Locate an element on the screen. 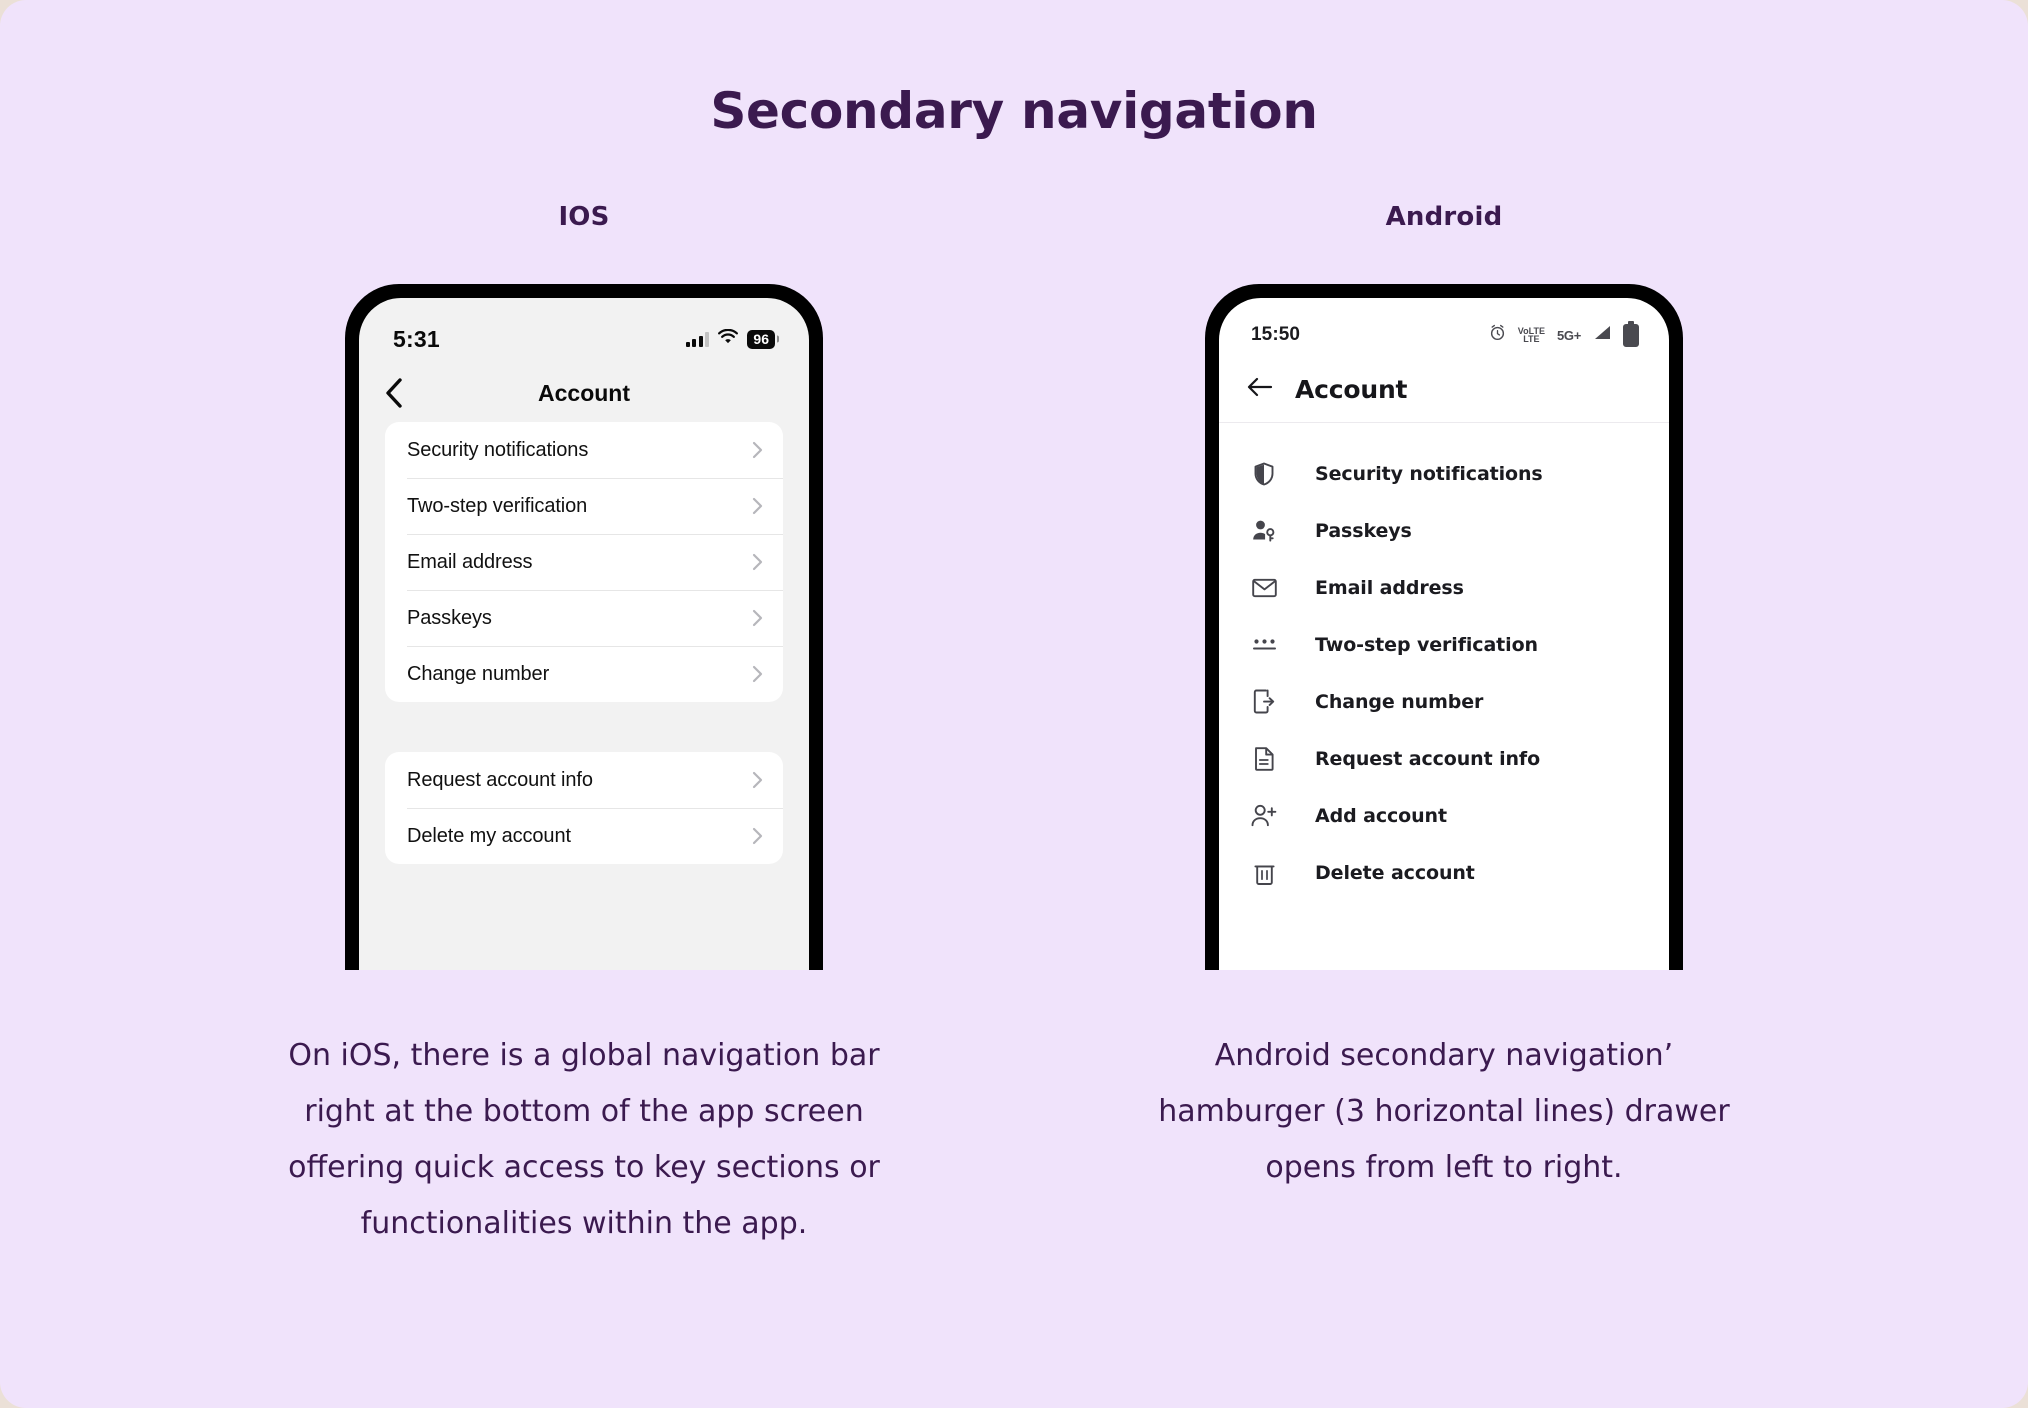 The height and width of the screenshot is (1408, 2028). list-item: Add account is located at coordinates (1444, 815).